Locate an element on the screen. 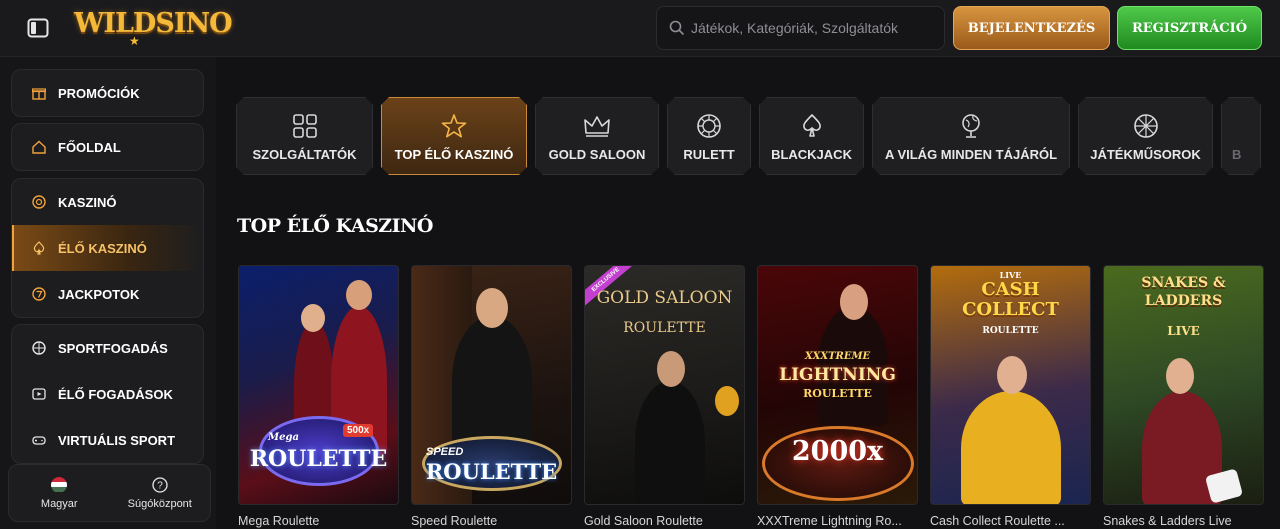 The image size is (1280, 529). language-selector: Magyar is located at coordinates (59, 493).